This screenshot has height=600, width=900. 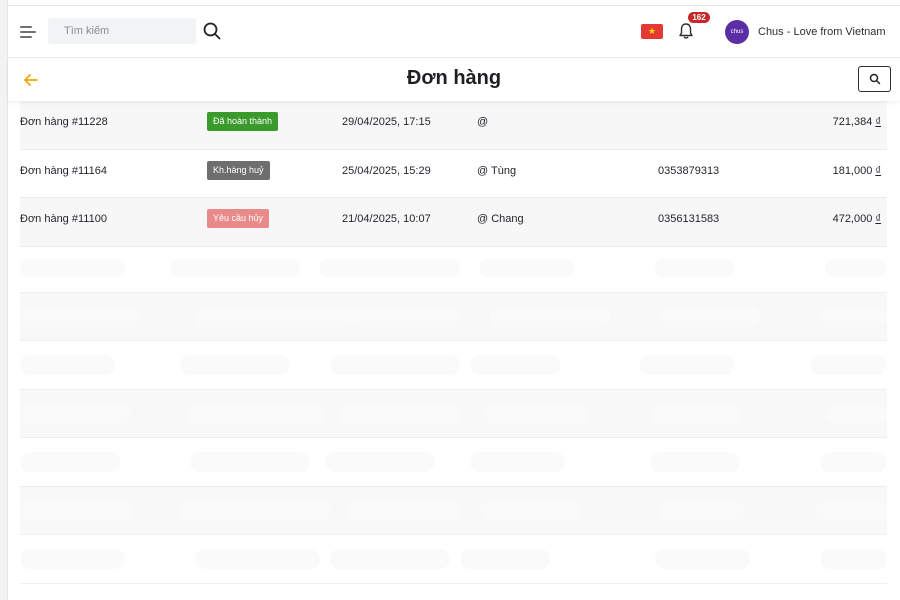 I want to click on customer-name: @ Chang, so click(x=500, y=219).